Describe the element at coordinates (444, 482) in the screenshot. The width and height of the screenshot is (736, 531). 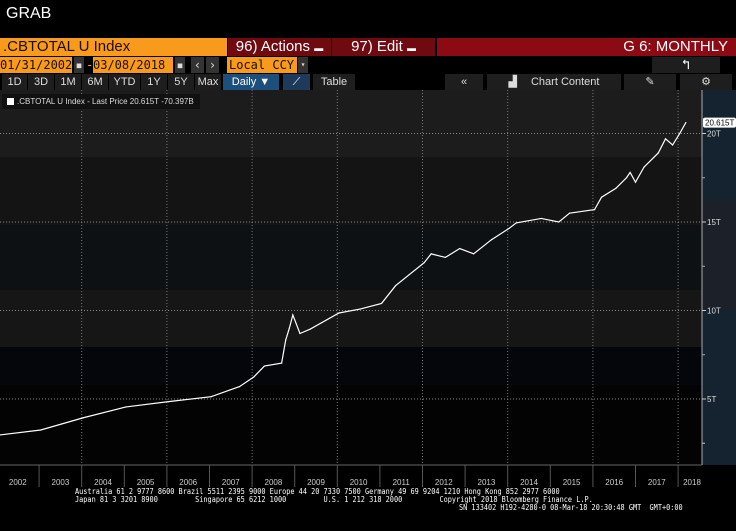
I see `x-tick-label: 2012` at that location.